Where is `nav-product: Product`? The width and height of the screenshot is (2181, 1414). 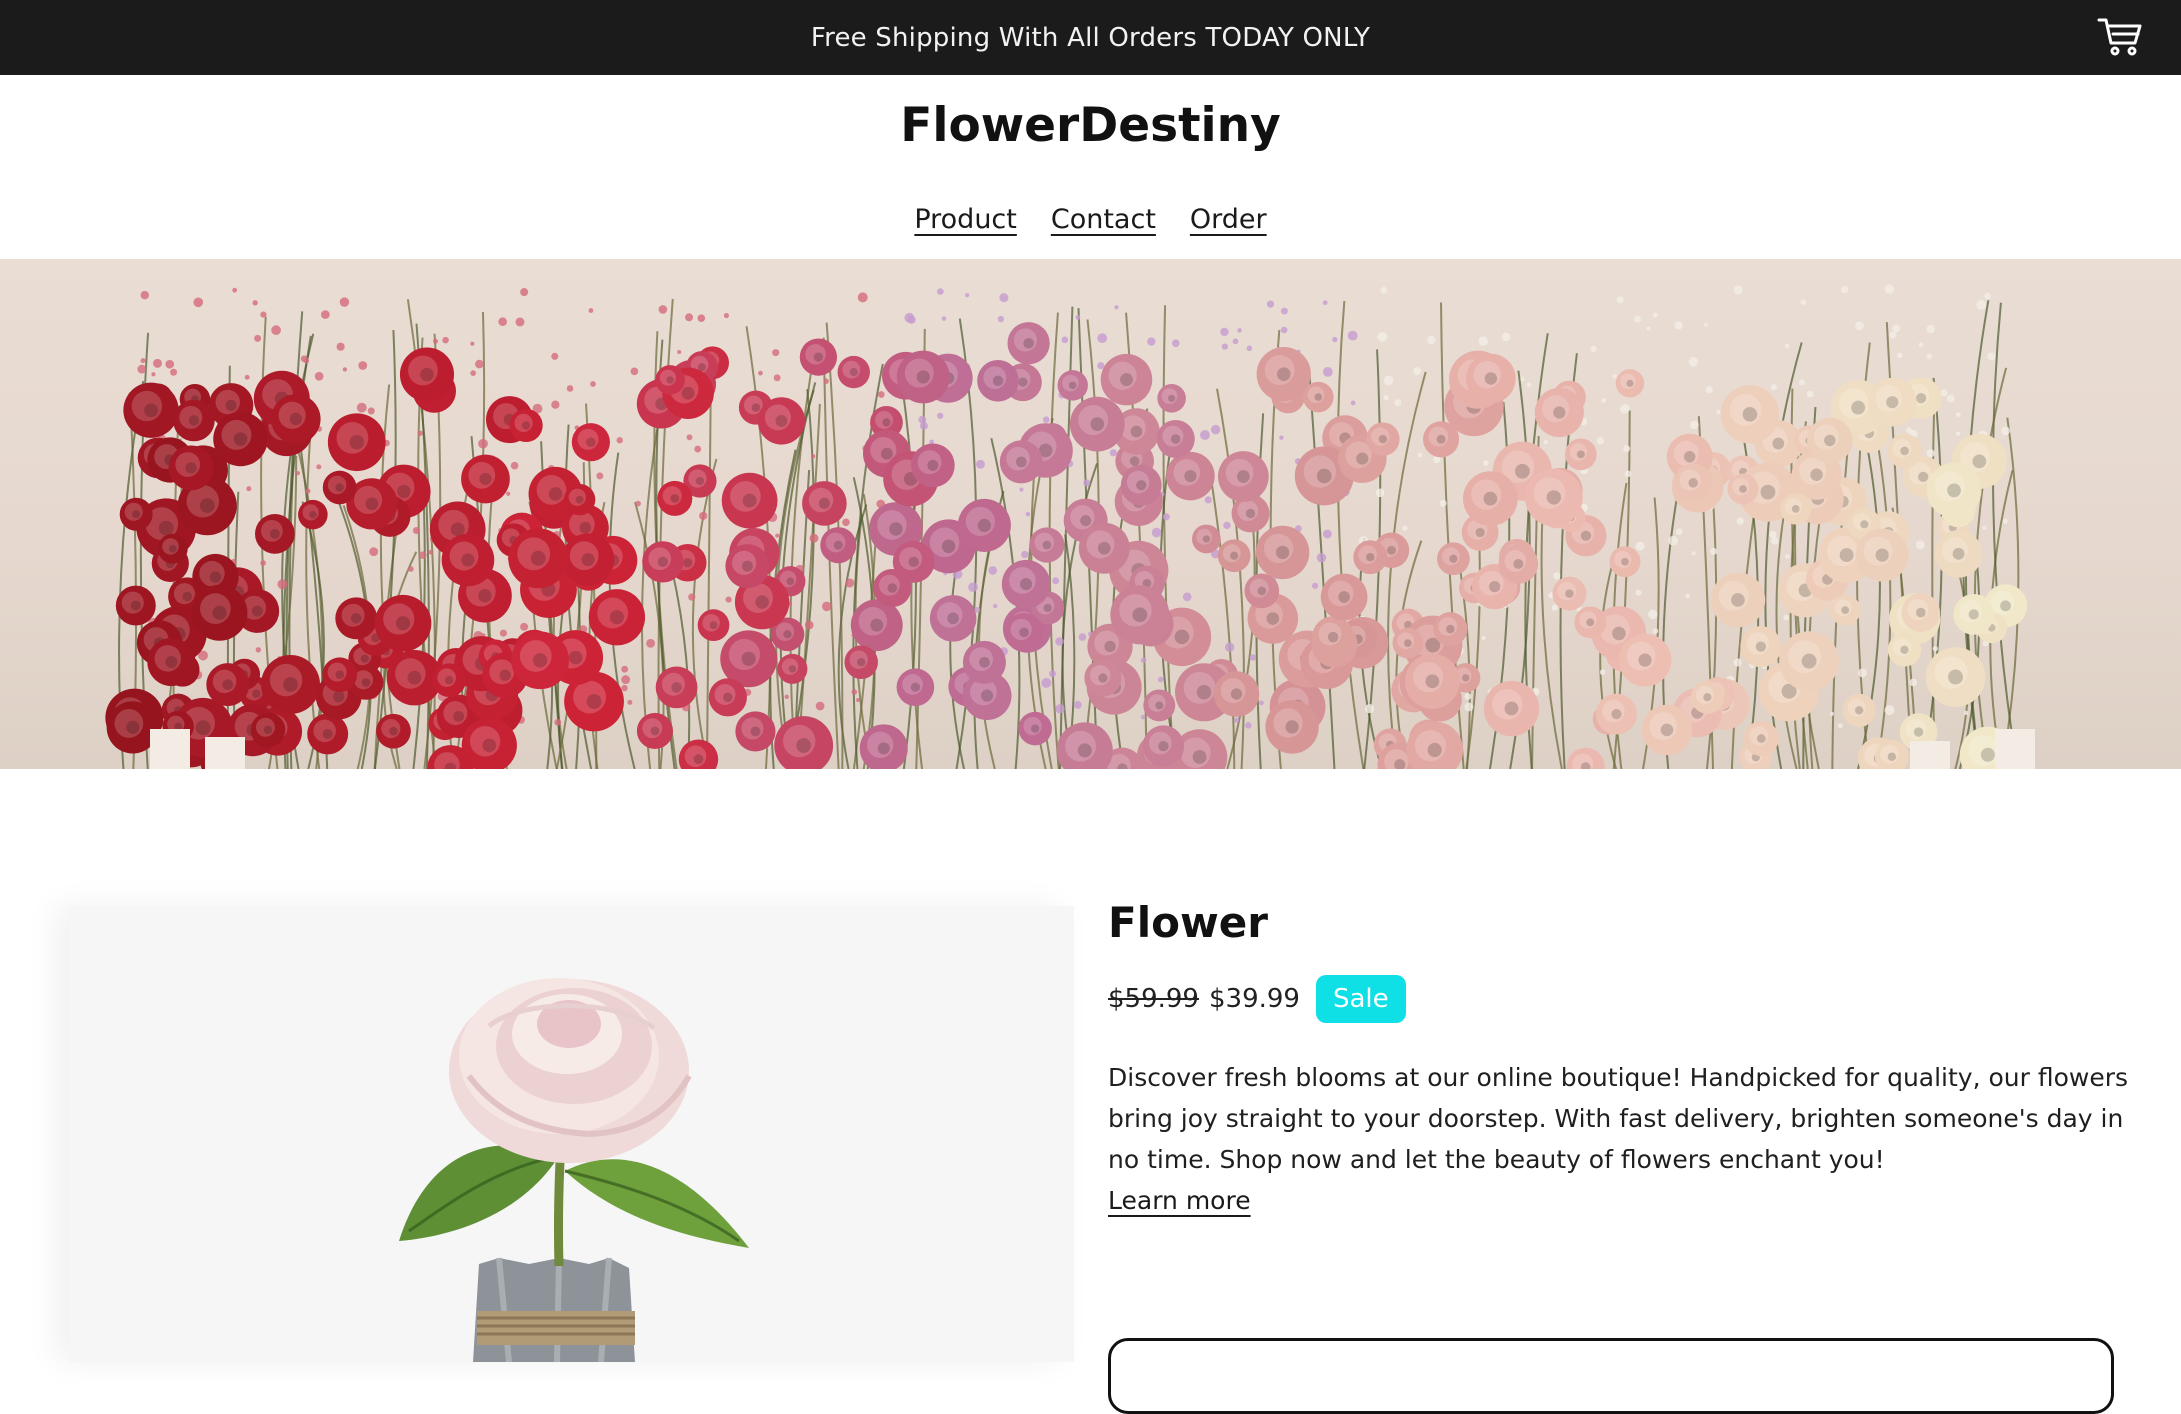 nav-product: Product is located at coordinates (965, 219).